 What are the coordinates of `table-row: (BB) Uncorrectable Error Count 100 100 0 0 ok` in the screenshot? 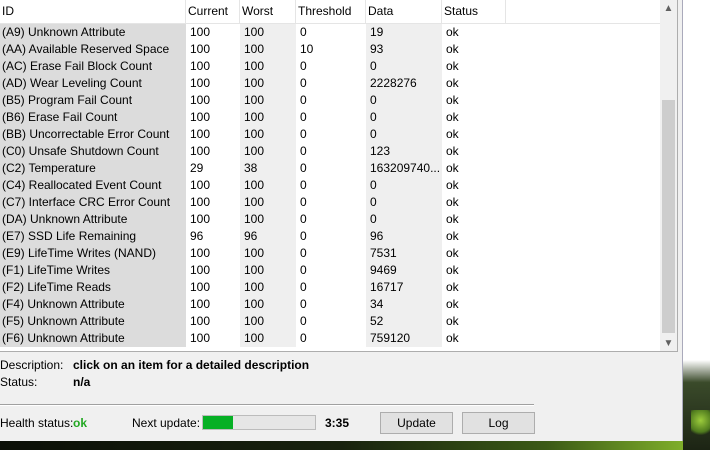 It's located at (330, 134).